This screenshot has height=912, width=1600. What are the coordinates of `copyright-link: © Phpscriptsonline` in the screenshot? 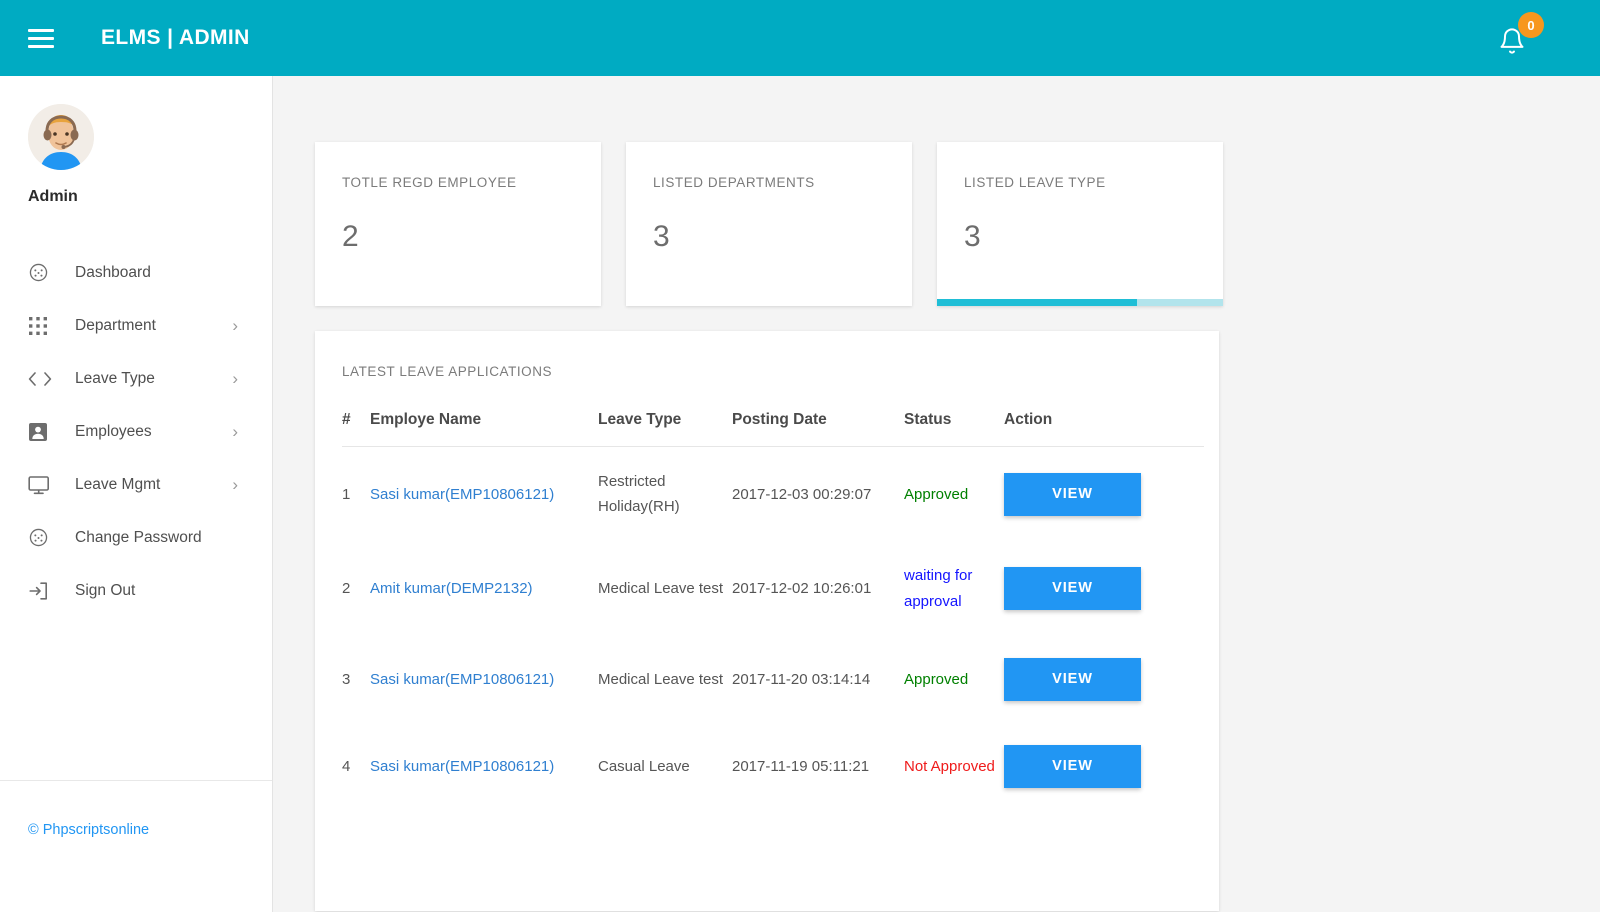 It's located at (88, 830).